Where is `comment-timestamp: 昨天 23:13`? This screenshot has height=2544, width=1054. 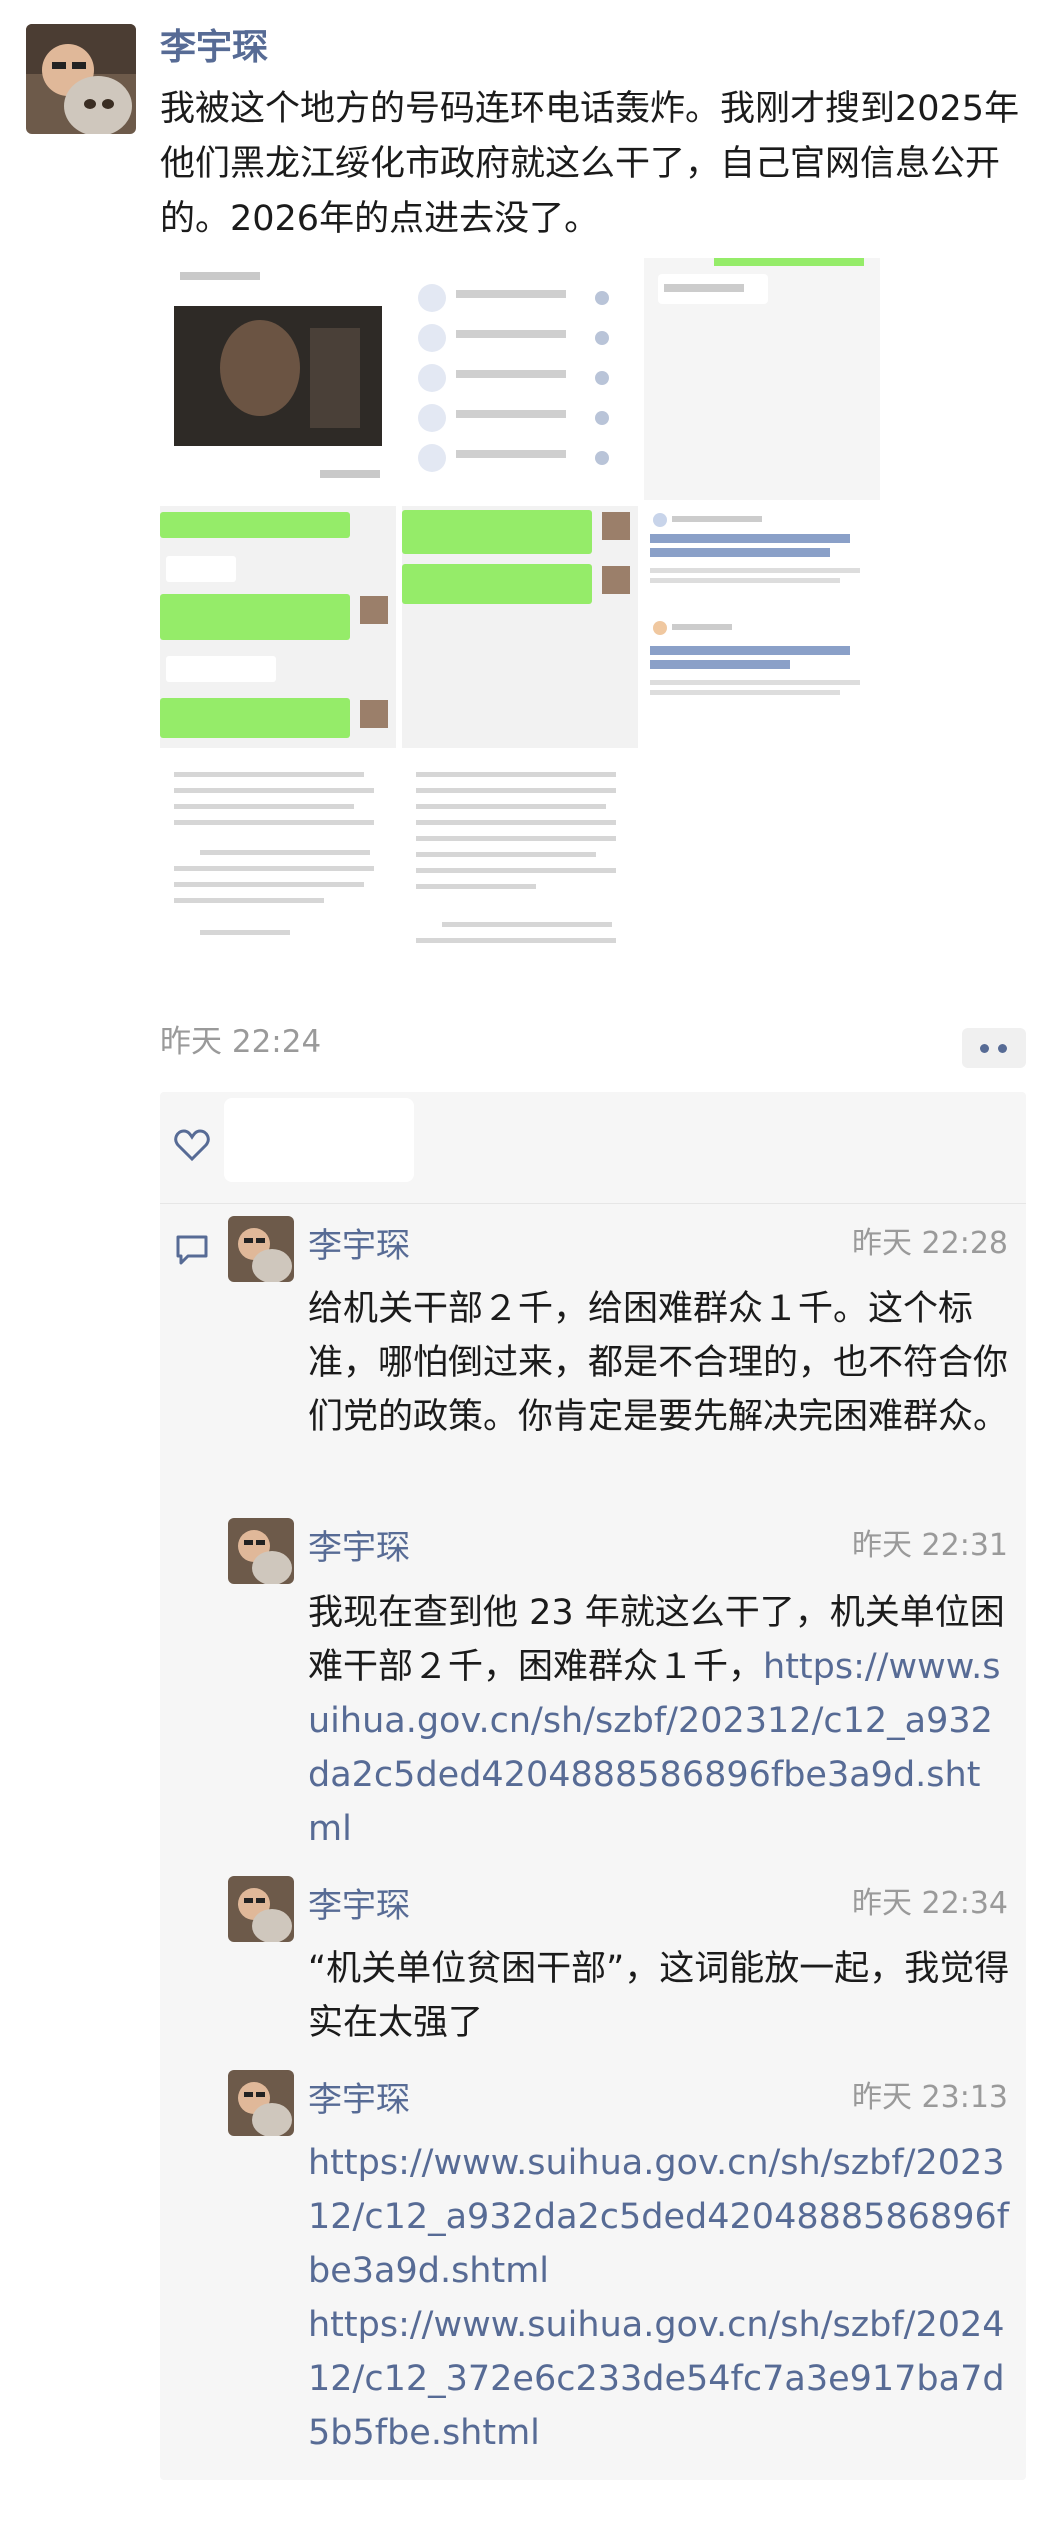
comment-timestamp: 昨天 23:13 is located at coordinates (930, 2097).